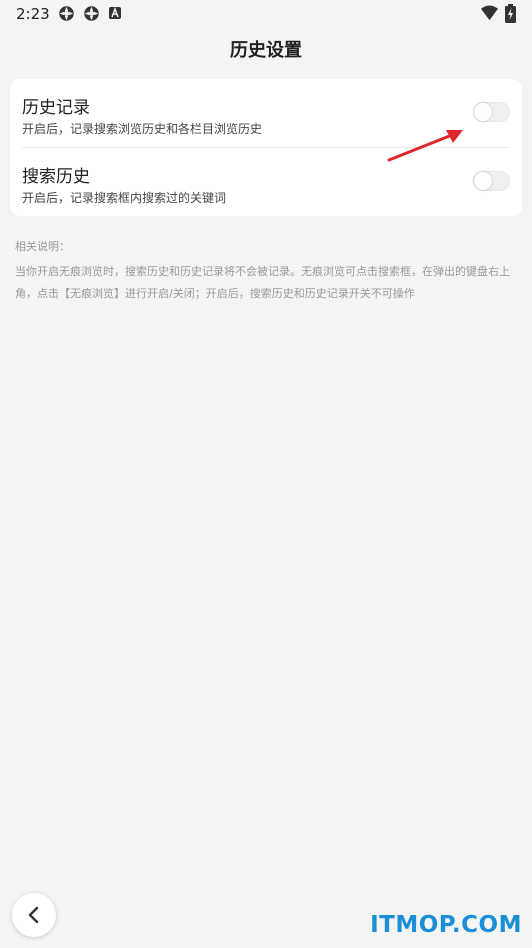  I want to click on setting-title: 搜索历史, so click(56, 177).